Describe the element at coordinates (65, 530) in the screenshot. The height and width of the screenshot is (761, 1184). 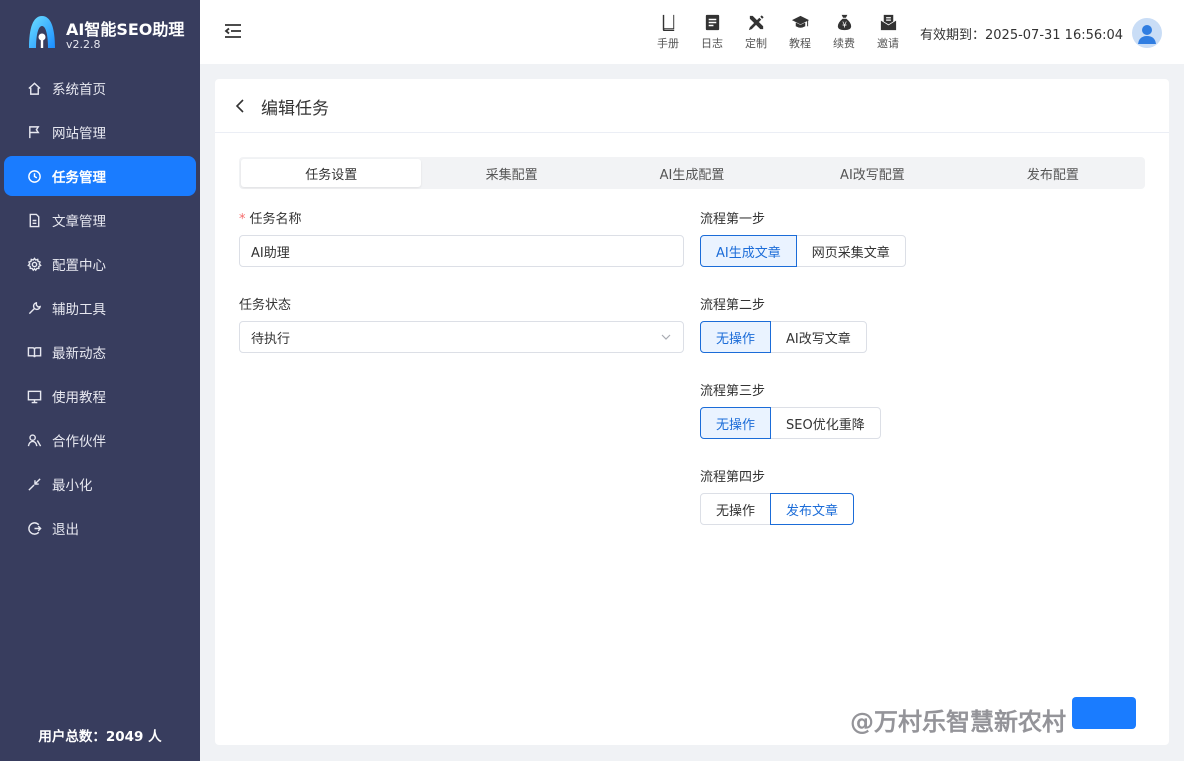
I see `sidebar-item-label: 退出` at that location.